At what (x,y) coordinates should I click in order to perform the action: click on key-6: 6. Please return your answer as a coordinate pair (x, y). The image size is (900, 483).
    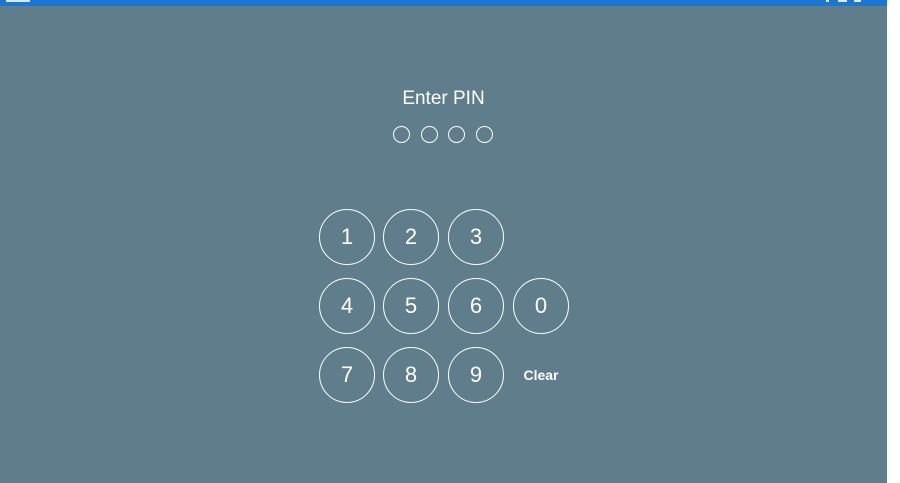
    Looking at the image, I should click on (476, 306).